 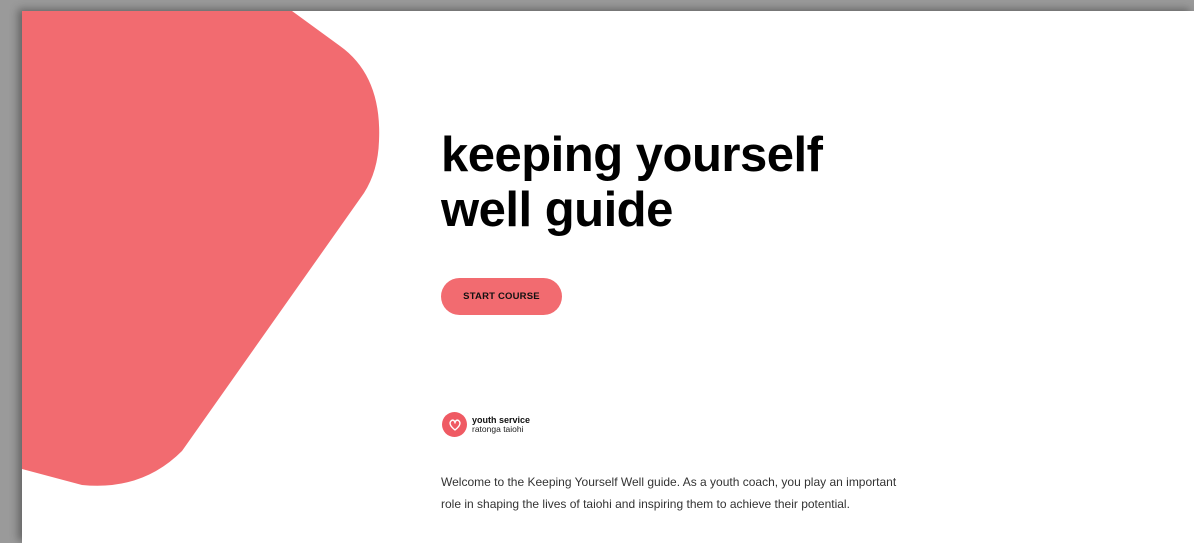 What do you see at coordinates (557, 210) in the screenshot?
I see `title-line-2: well guide` at bounding box center [557, 210].